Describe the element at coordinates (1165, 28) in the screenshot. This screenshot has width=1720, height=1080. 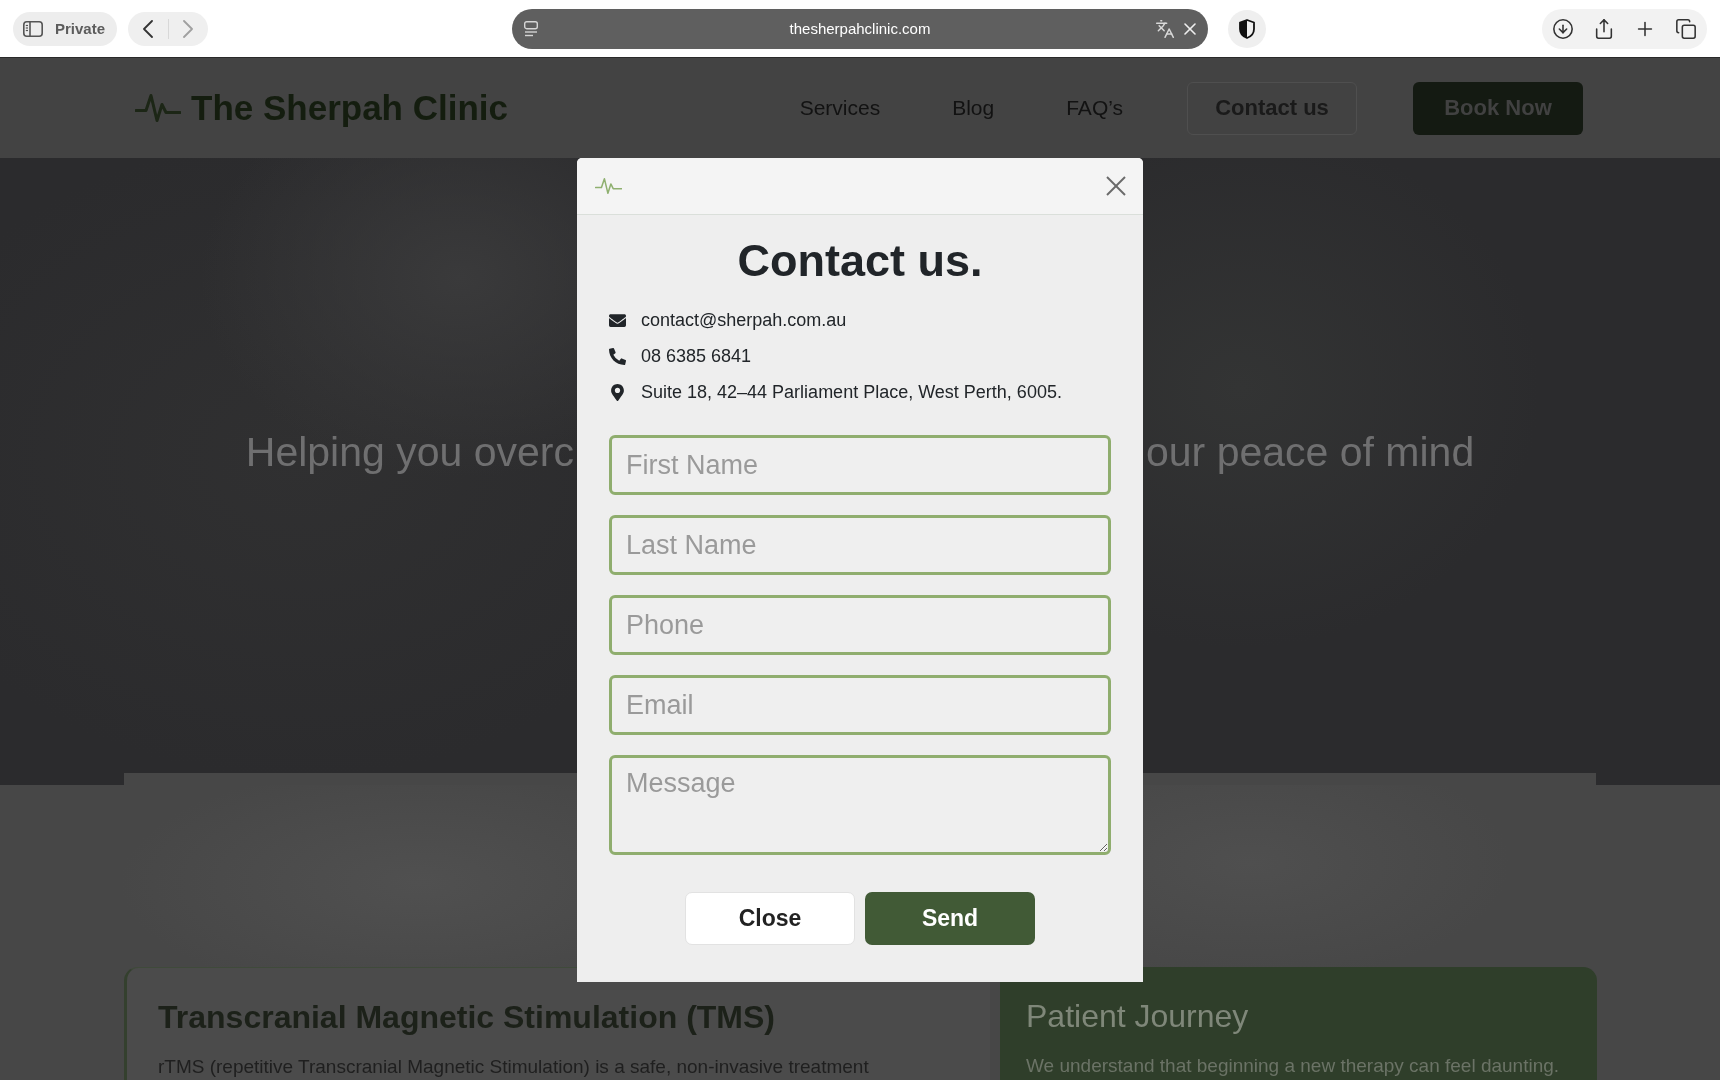
I see `translate-icon` at that location.